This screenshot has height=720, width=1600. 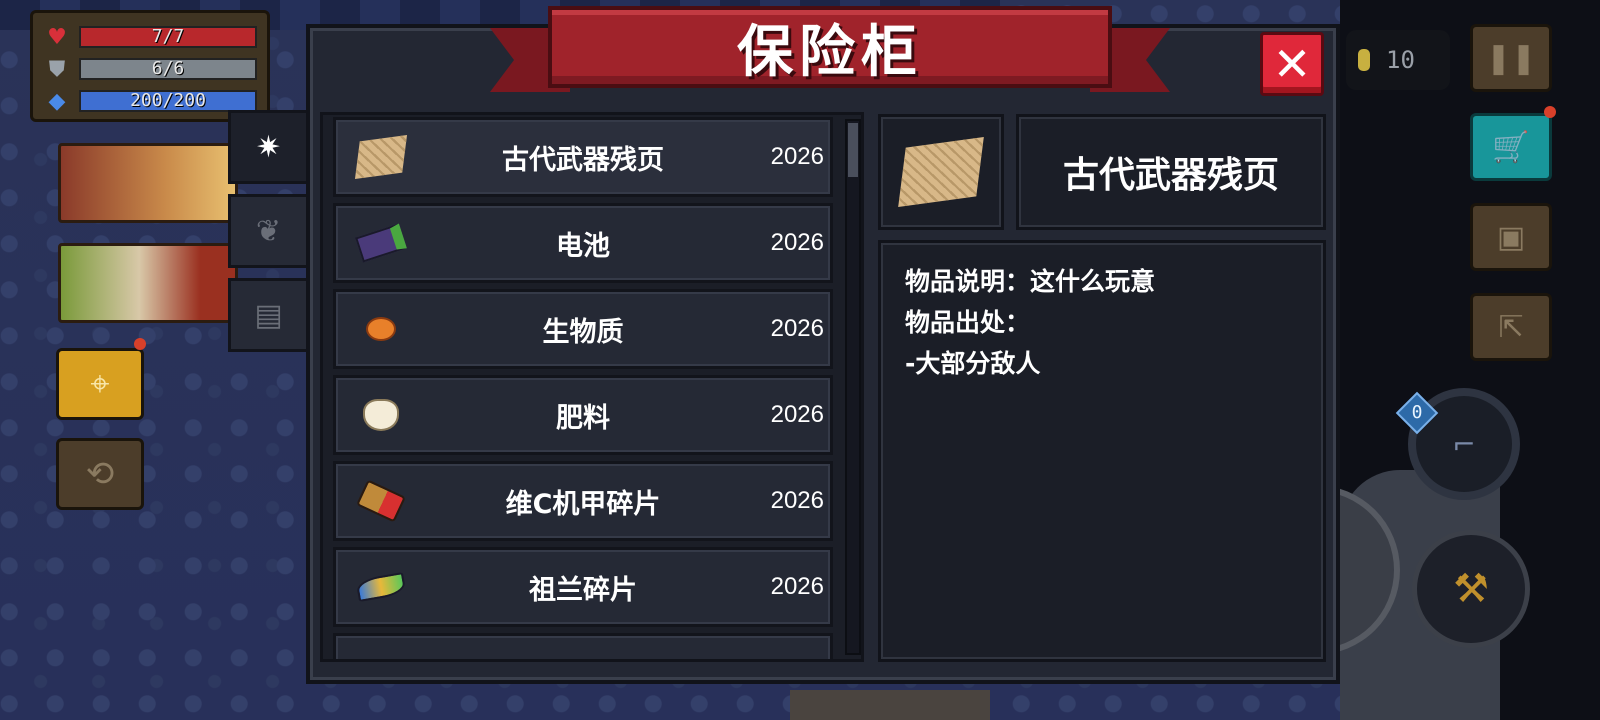 I want to click on skill-icon: ⚒, so click(x=1471, y=589).